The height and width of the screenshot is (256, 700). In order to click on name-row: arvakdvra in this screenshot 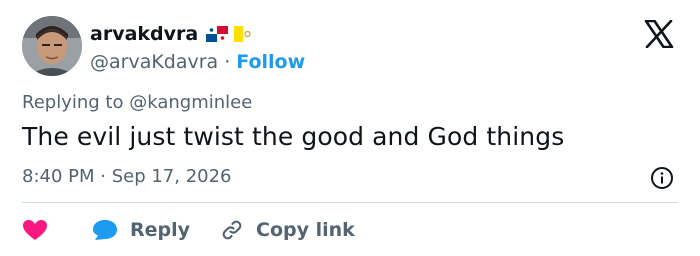, I will do `click(197, 34)`.